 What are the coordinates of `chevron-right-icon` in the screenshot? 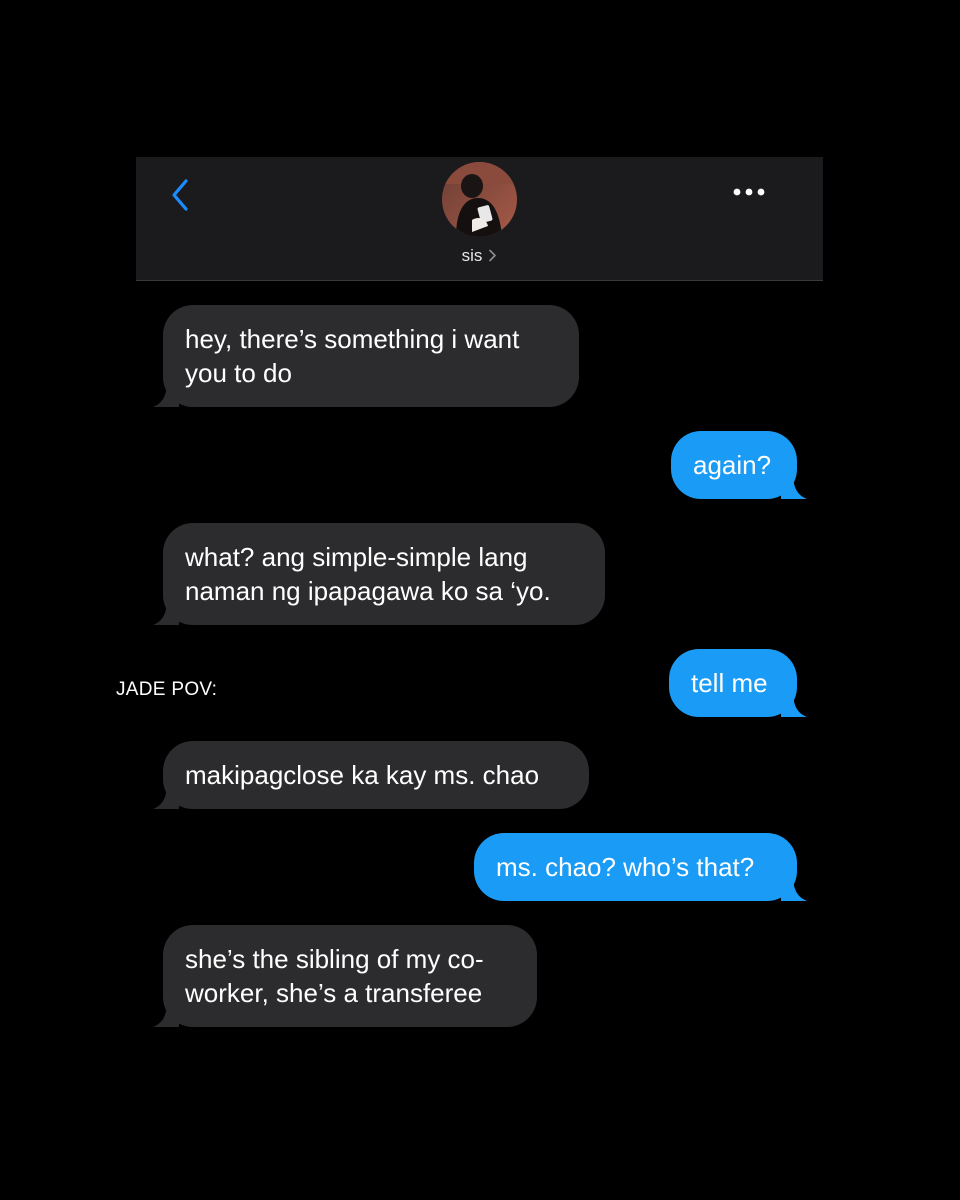 It's located at (492, 257).